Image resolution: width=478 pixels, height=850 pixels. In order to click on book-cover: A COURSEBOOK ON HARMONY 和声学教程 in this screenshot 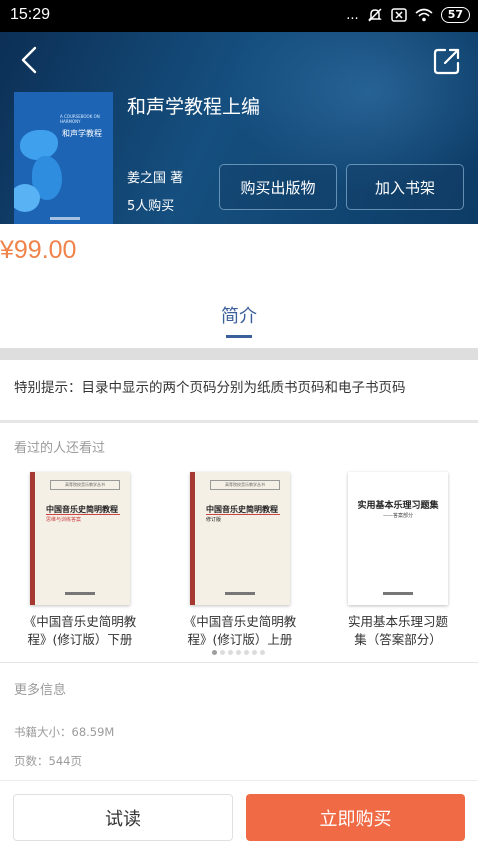, I will do `click(63, 158)`.